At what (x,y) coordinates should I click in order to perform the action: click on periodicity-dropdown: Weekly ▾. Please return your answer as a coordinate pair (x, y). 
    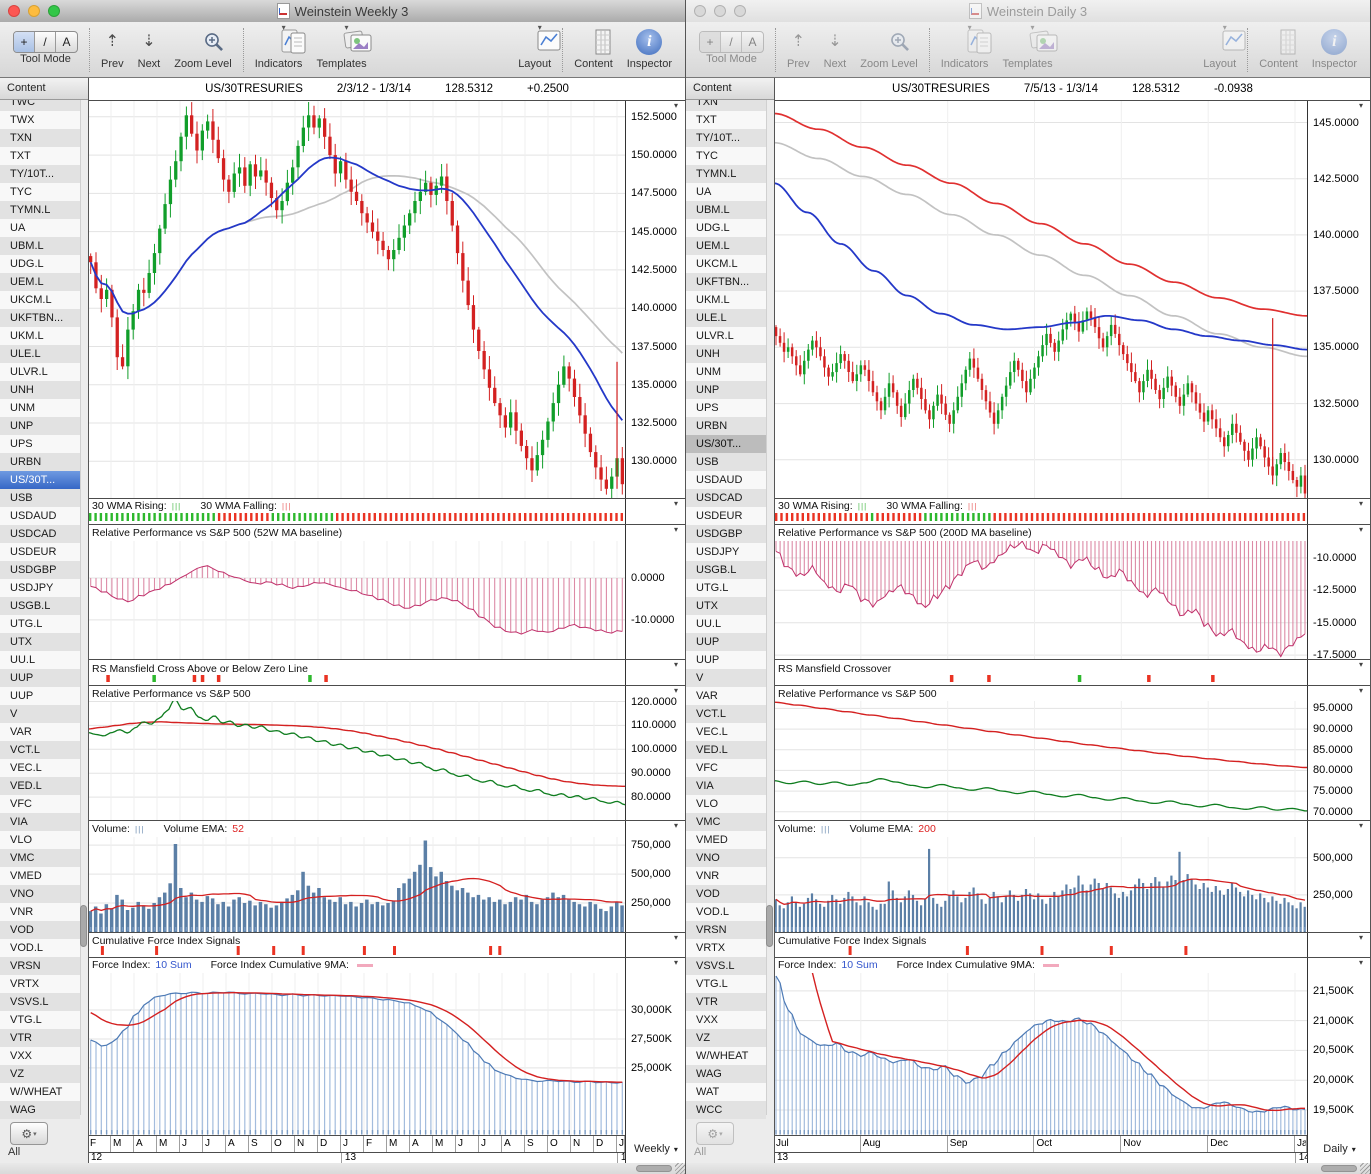
    Looking at the image, I should click on (655, 1149).